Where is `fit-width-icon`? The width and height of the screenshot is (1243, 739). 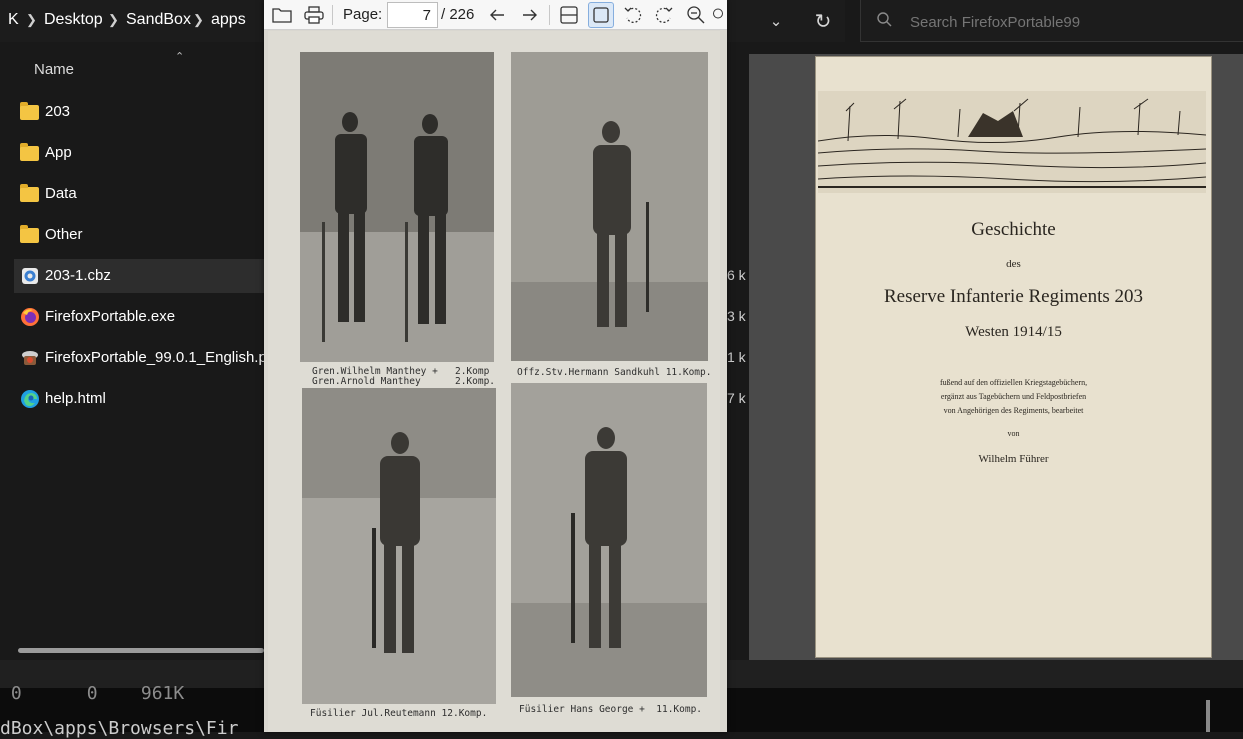 fit-width-icon is located at coordinates (569, 15).